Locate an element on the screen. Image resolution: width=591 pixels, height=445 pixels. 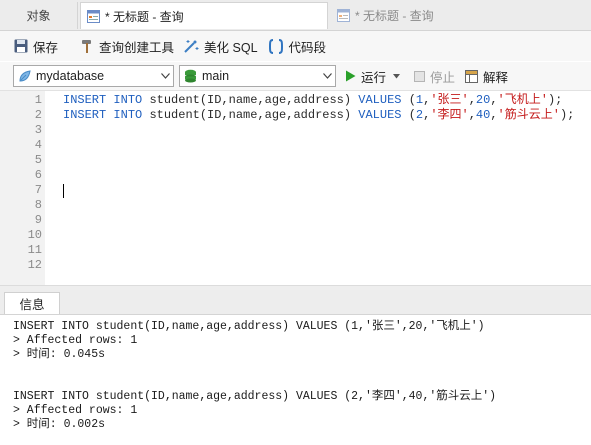
line-number: 8 is located at coordinates (38, 205).